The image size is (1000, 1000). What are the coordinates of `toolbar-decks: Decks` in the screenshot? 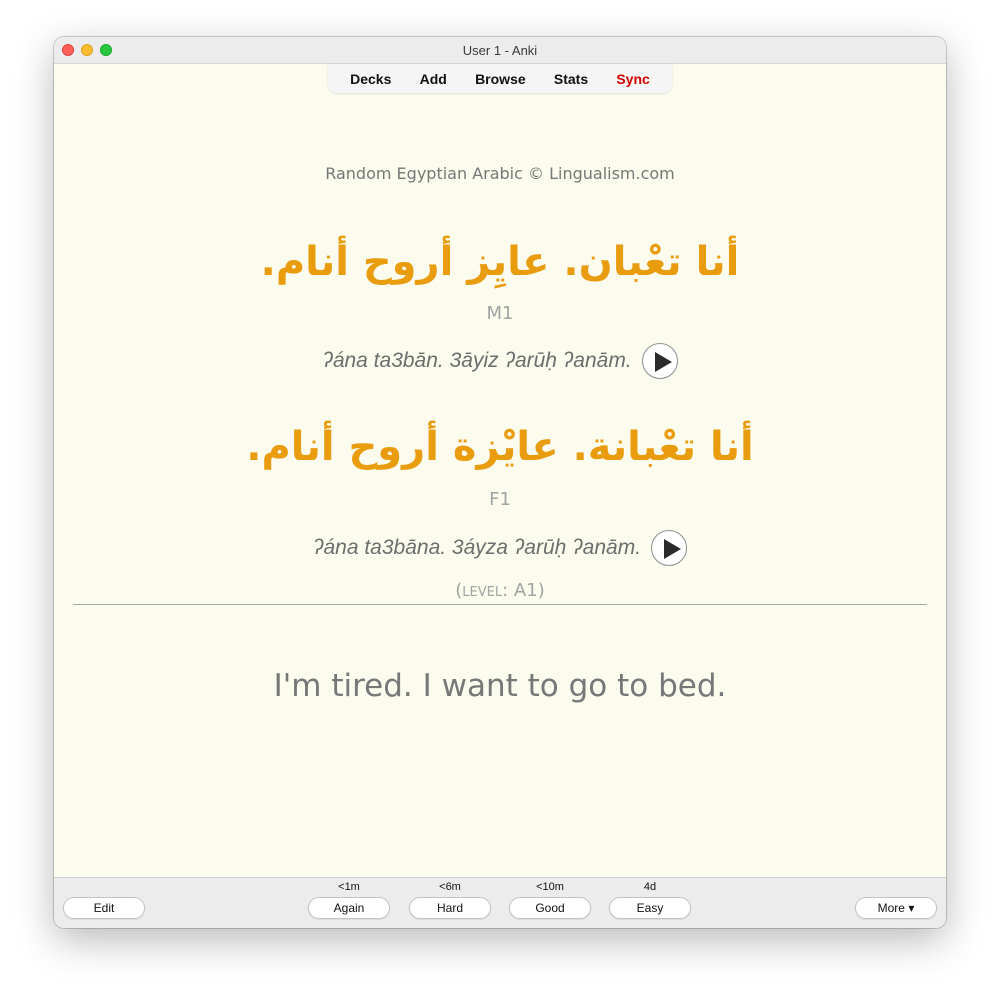 It's located at (370, 79).